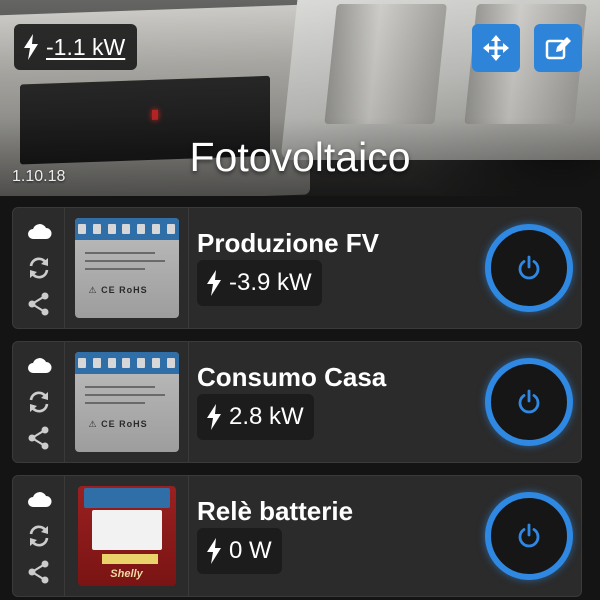  I want to click on device-name: Relè batterie, so click(275, 511).